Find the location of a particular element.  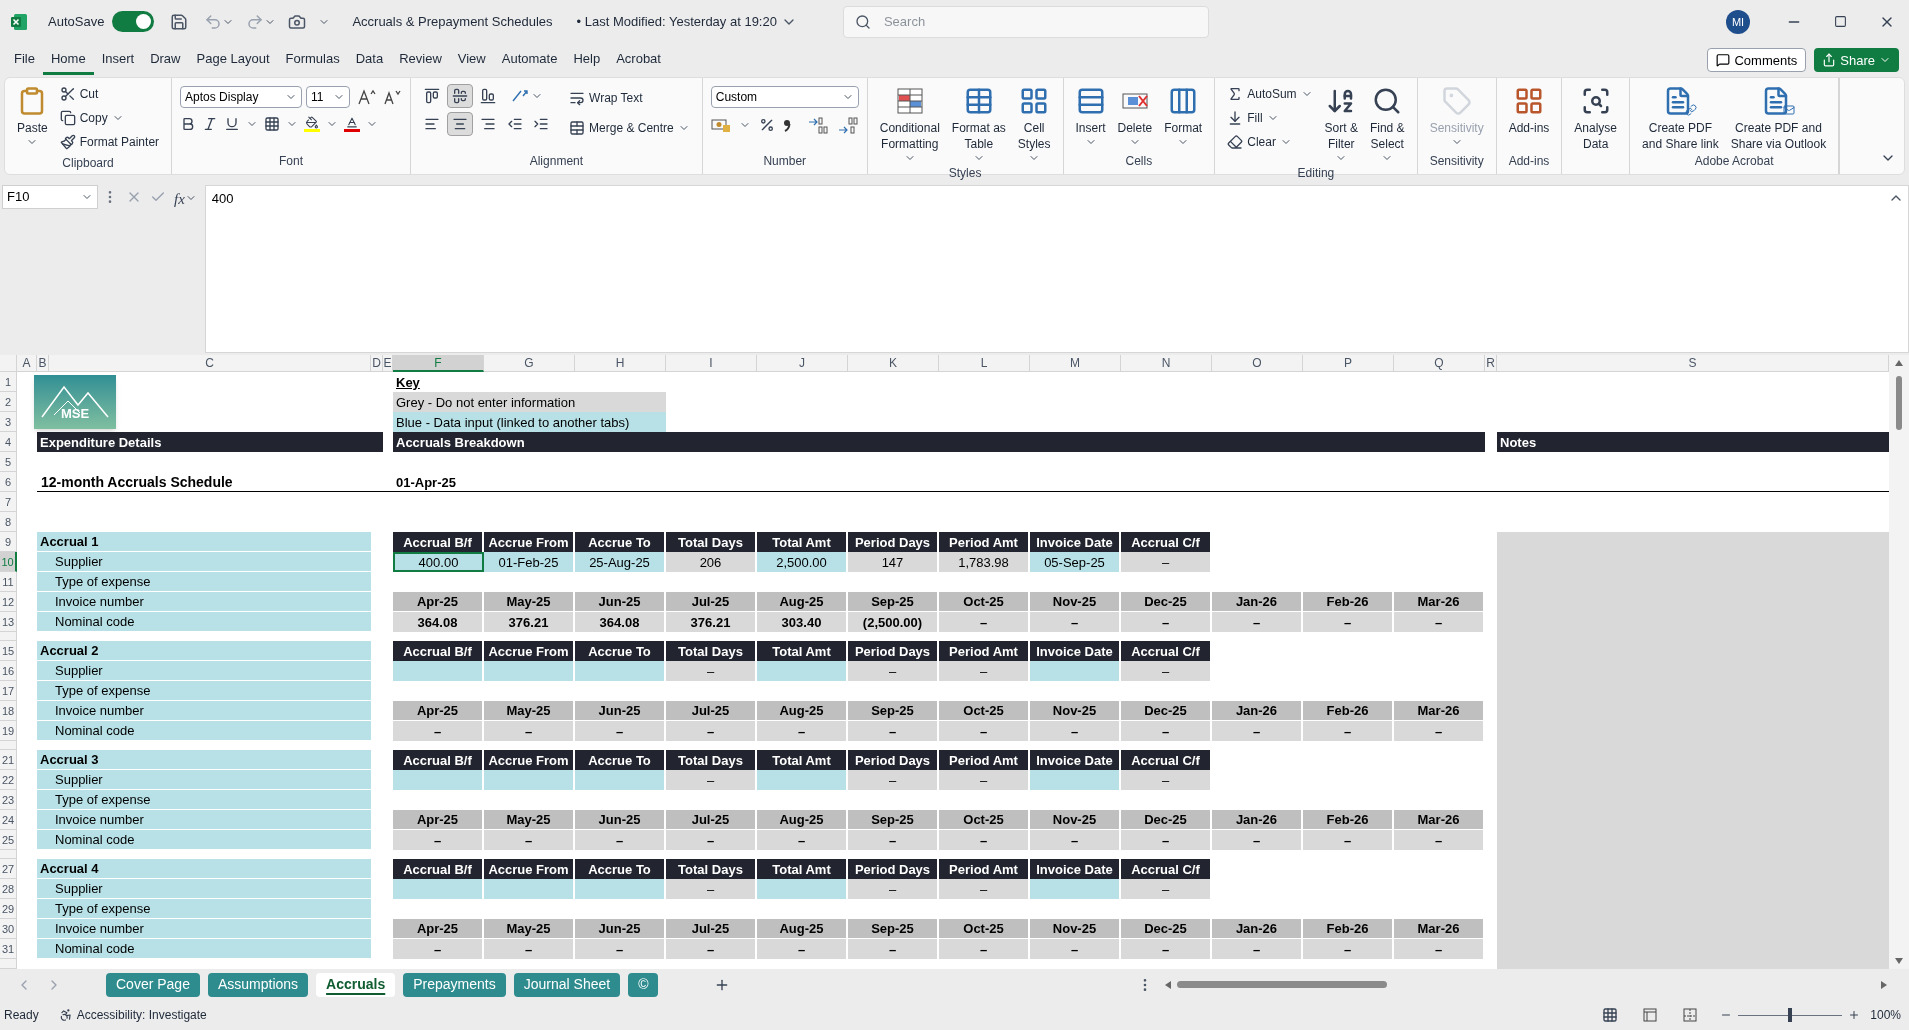

last-modified: • Last Modified: Yesterday at 19:20 is located at coordinates (676, 22).